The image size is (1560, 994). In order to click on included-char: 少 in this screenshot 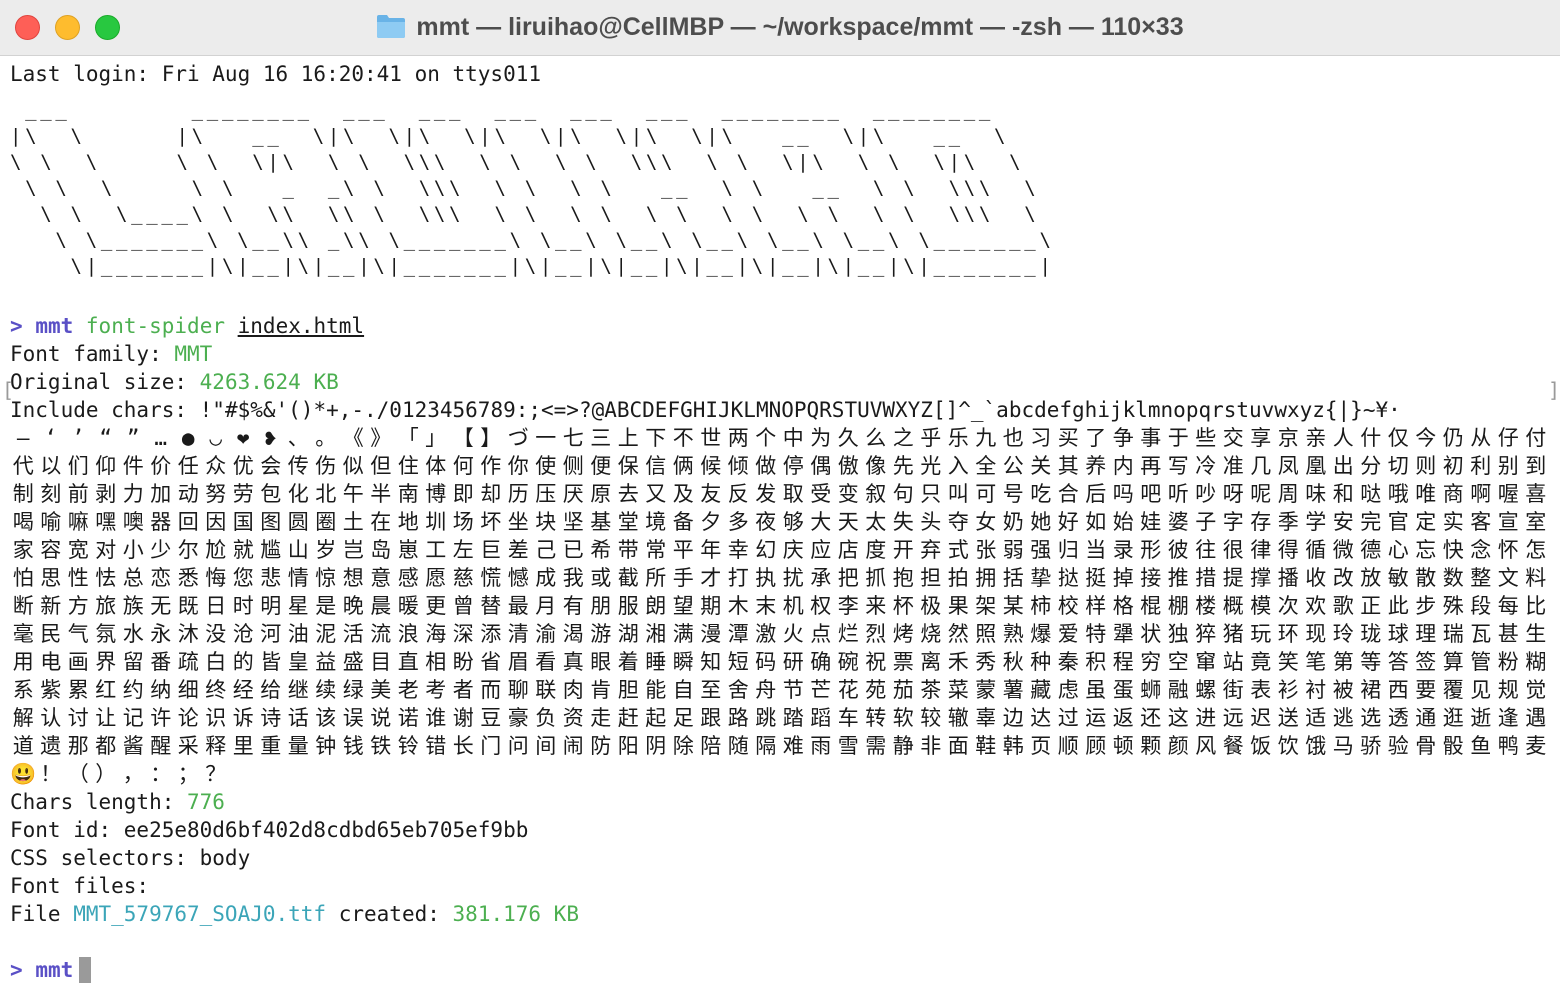, I will do `click(161, 550)`.